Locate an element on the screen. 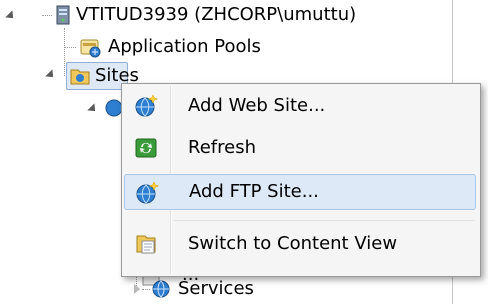  sites-expander is located at coordinates (51, 75).